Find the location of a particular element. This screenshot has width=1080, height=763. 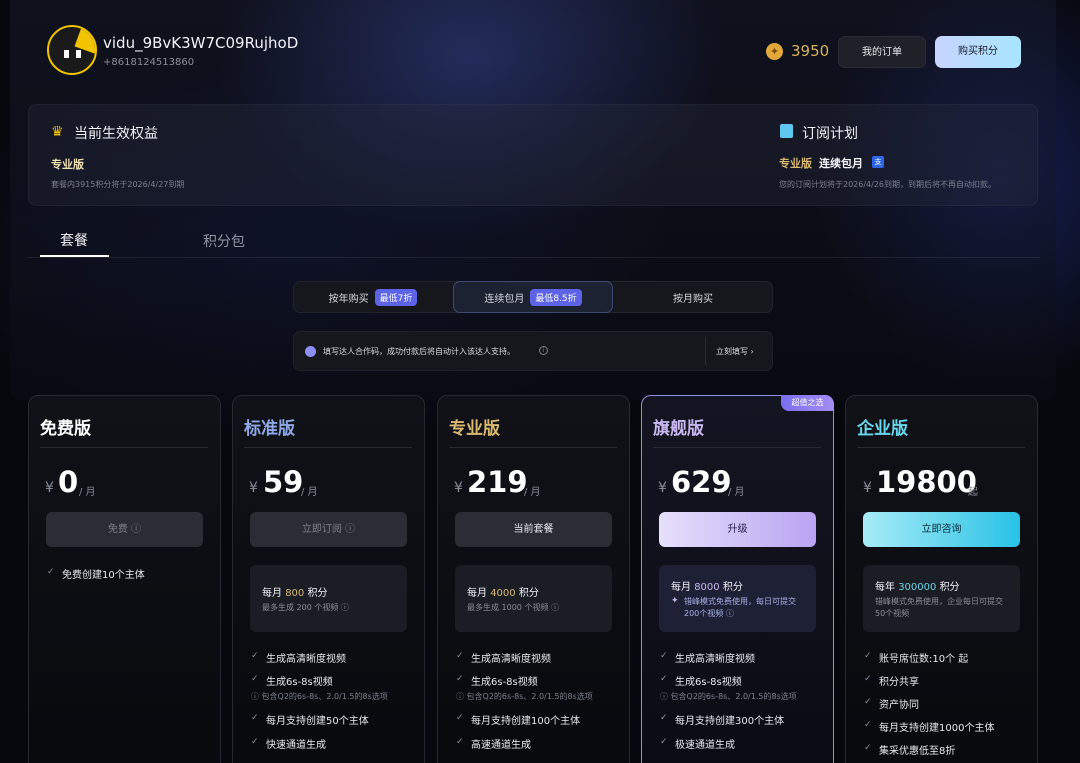

info-icon: i is located at coordinates (543, 350).